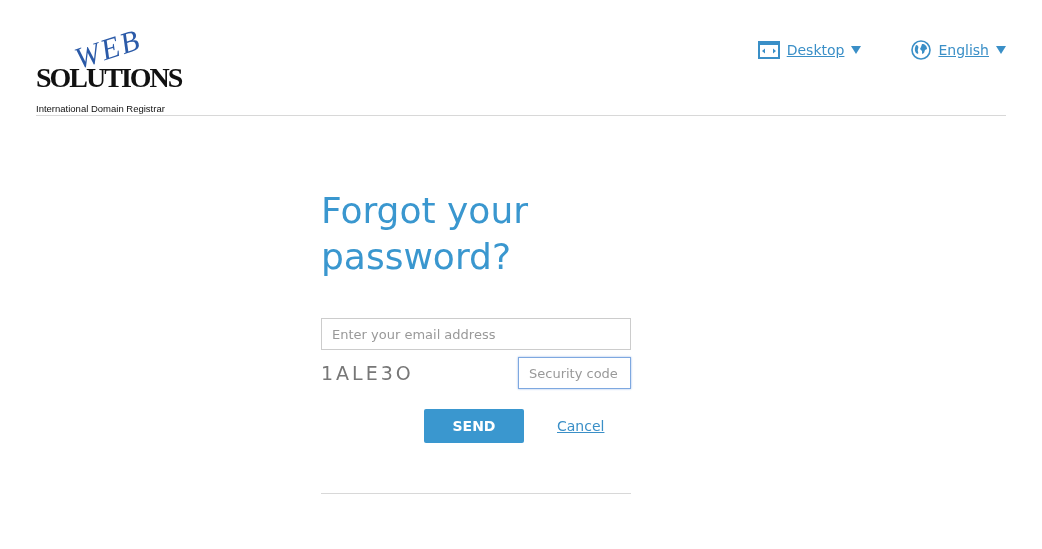  What do you see at coordinates (963, 50) in the screenshot?
I see `header-link: English` at bounding box center [963, 50].